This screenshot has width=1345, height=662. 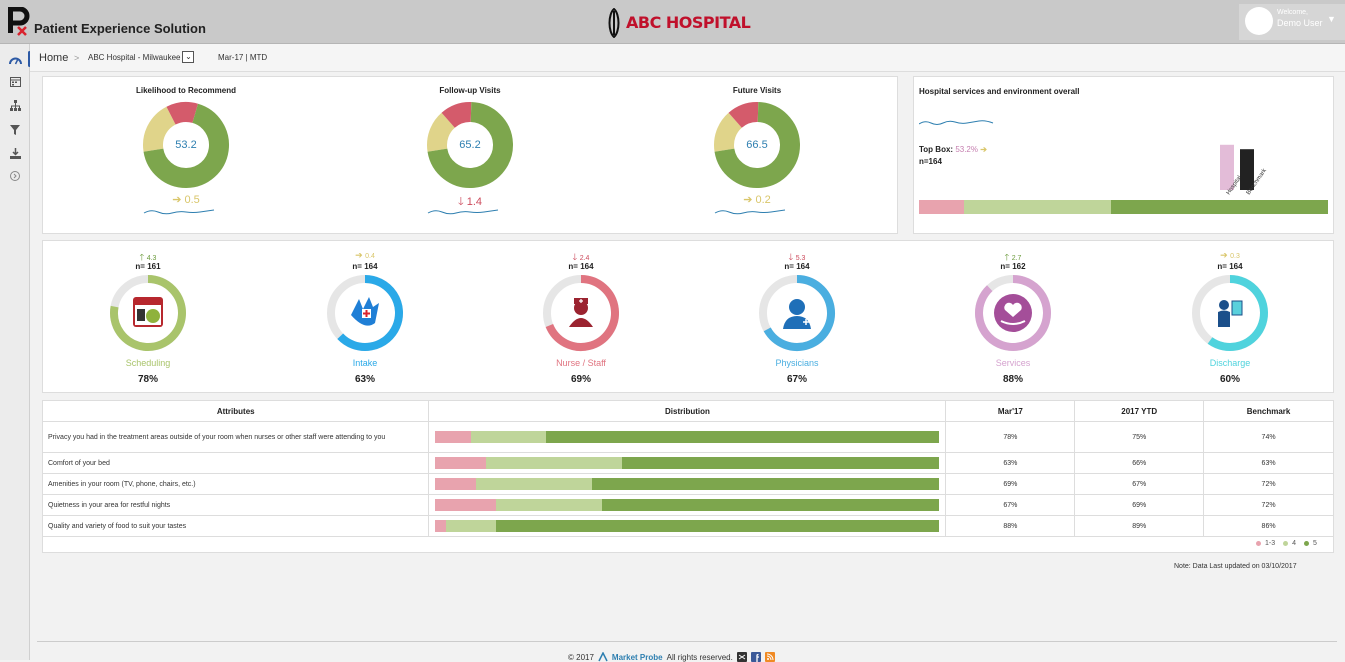 I want to click on legend-dot-mid, so click(x=1286, y=543).